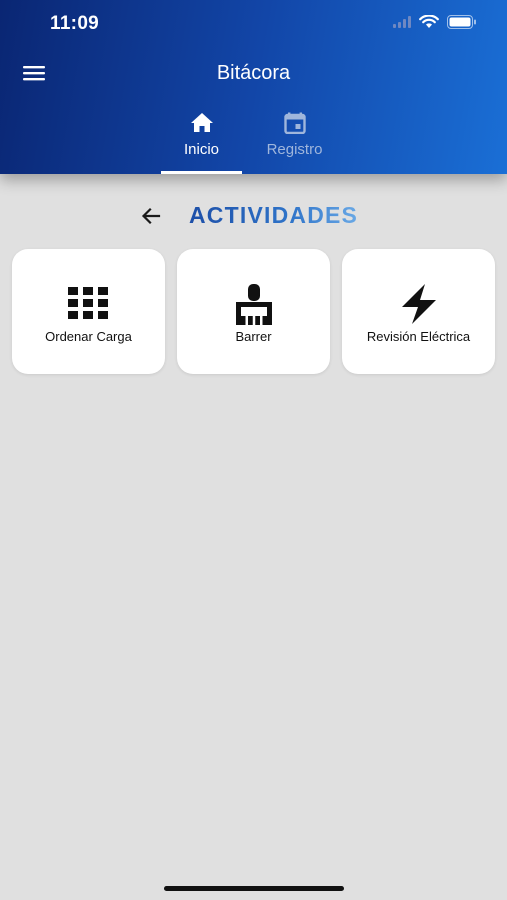 The width and height of the screenshot is (507, 900). What do you see at coordinates (253, 304) in the screenshot?
I see `broom-icon` at bounding box center [253, 304].